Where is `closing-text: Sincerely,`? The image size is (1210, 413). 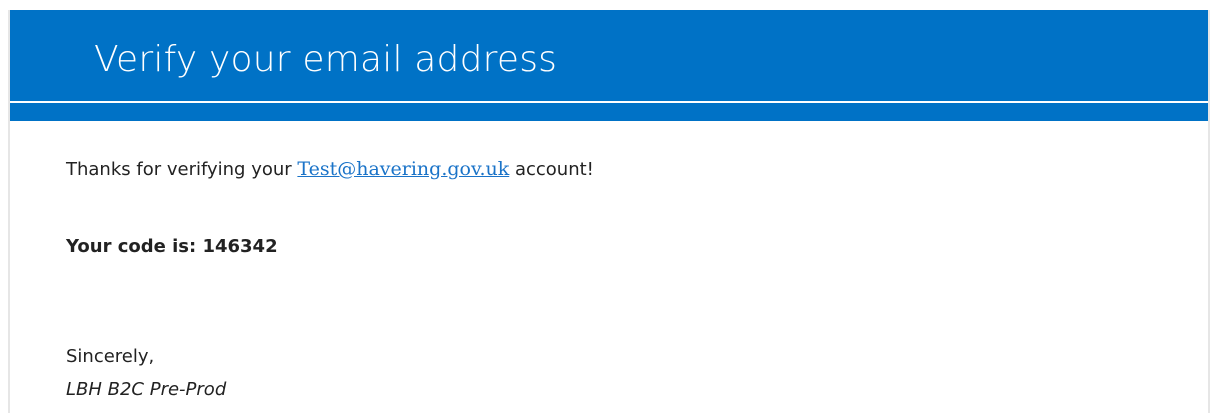 closing-text: Sincerely, is located at coordinates (110, 356).